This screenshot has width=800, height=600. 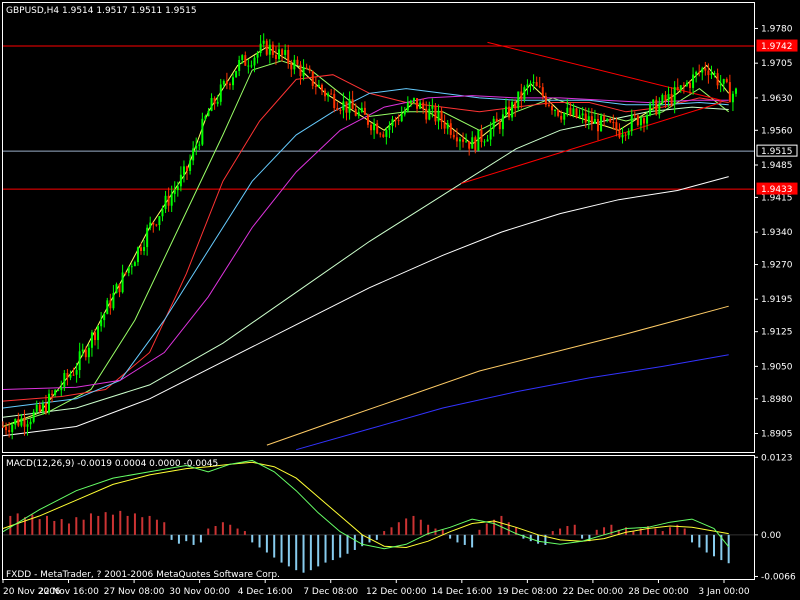 What do you see at coordinates (777, 64) in the screenshot?
I see `price-tick-label: 1.9705` at bounding box center [777, 64].